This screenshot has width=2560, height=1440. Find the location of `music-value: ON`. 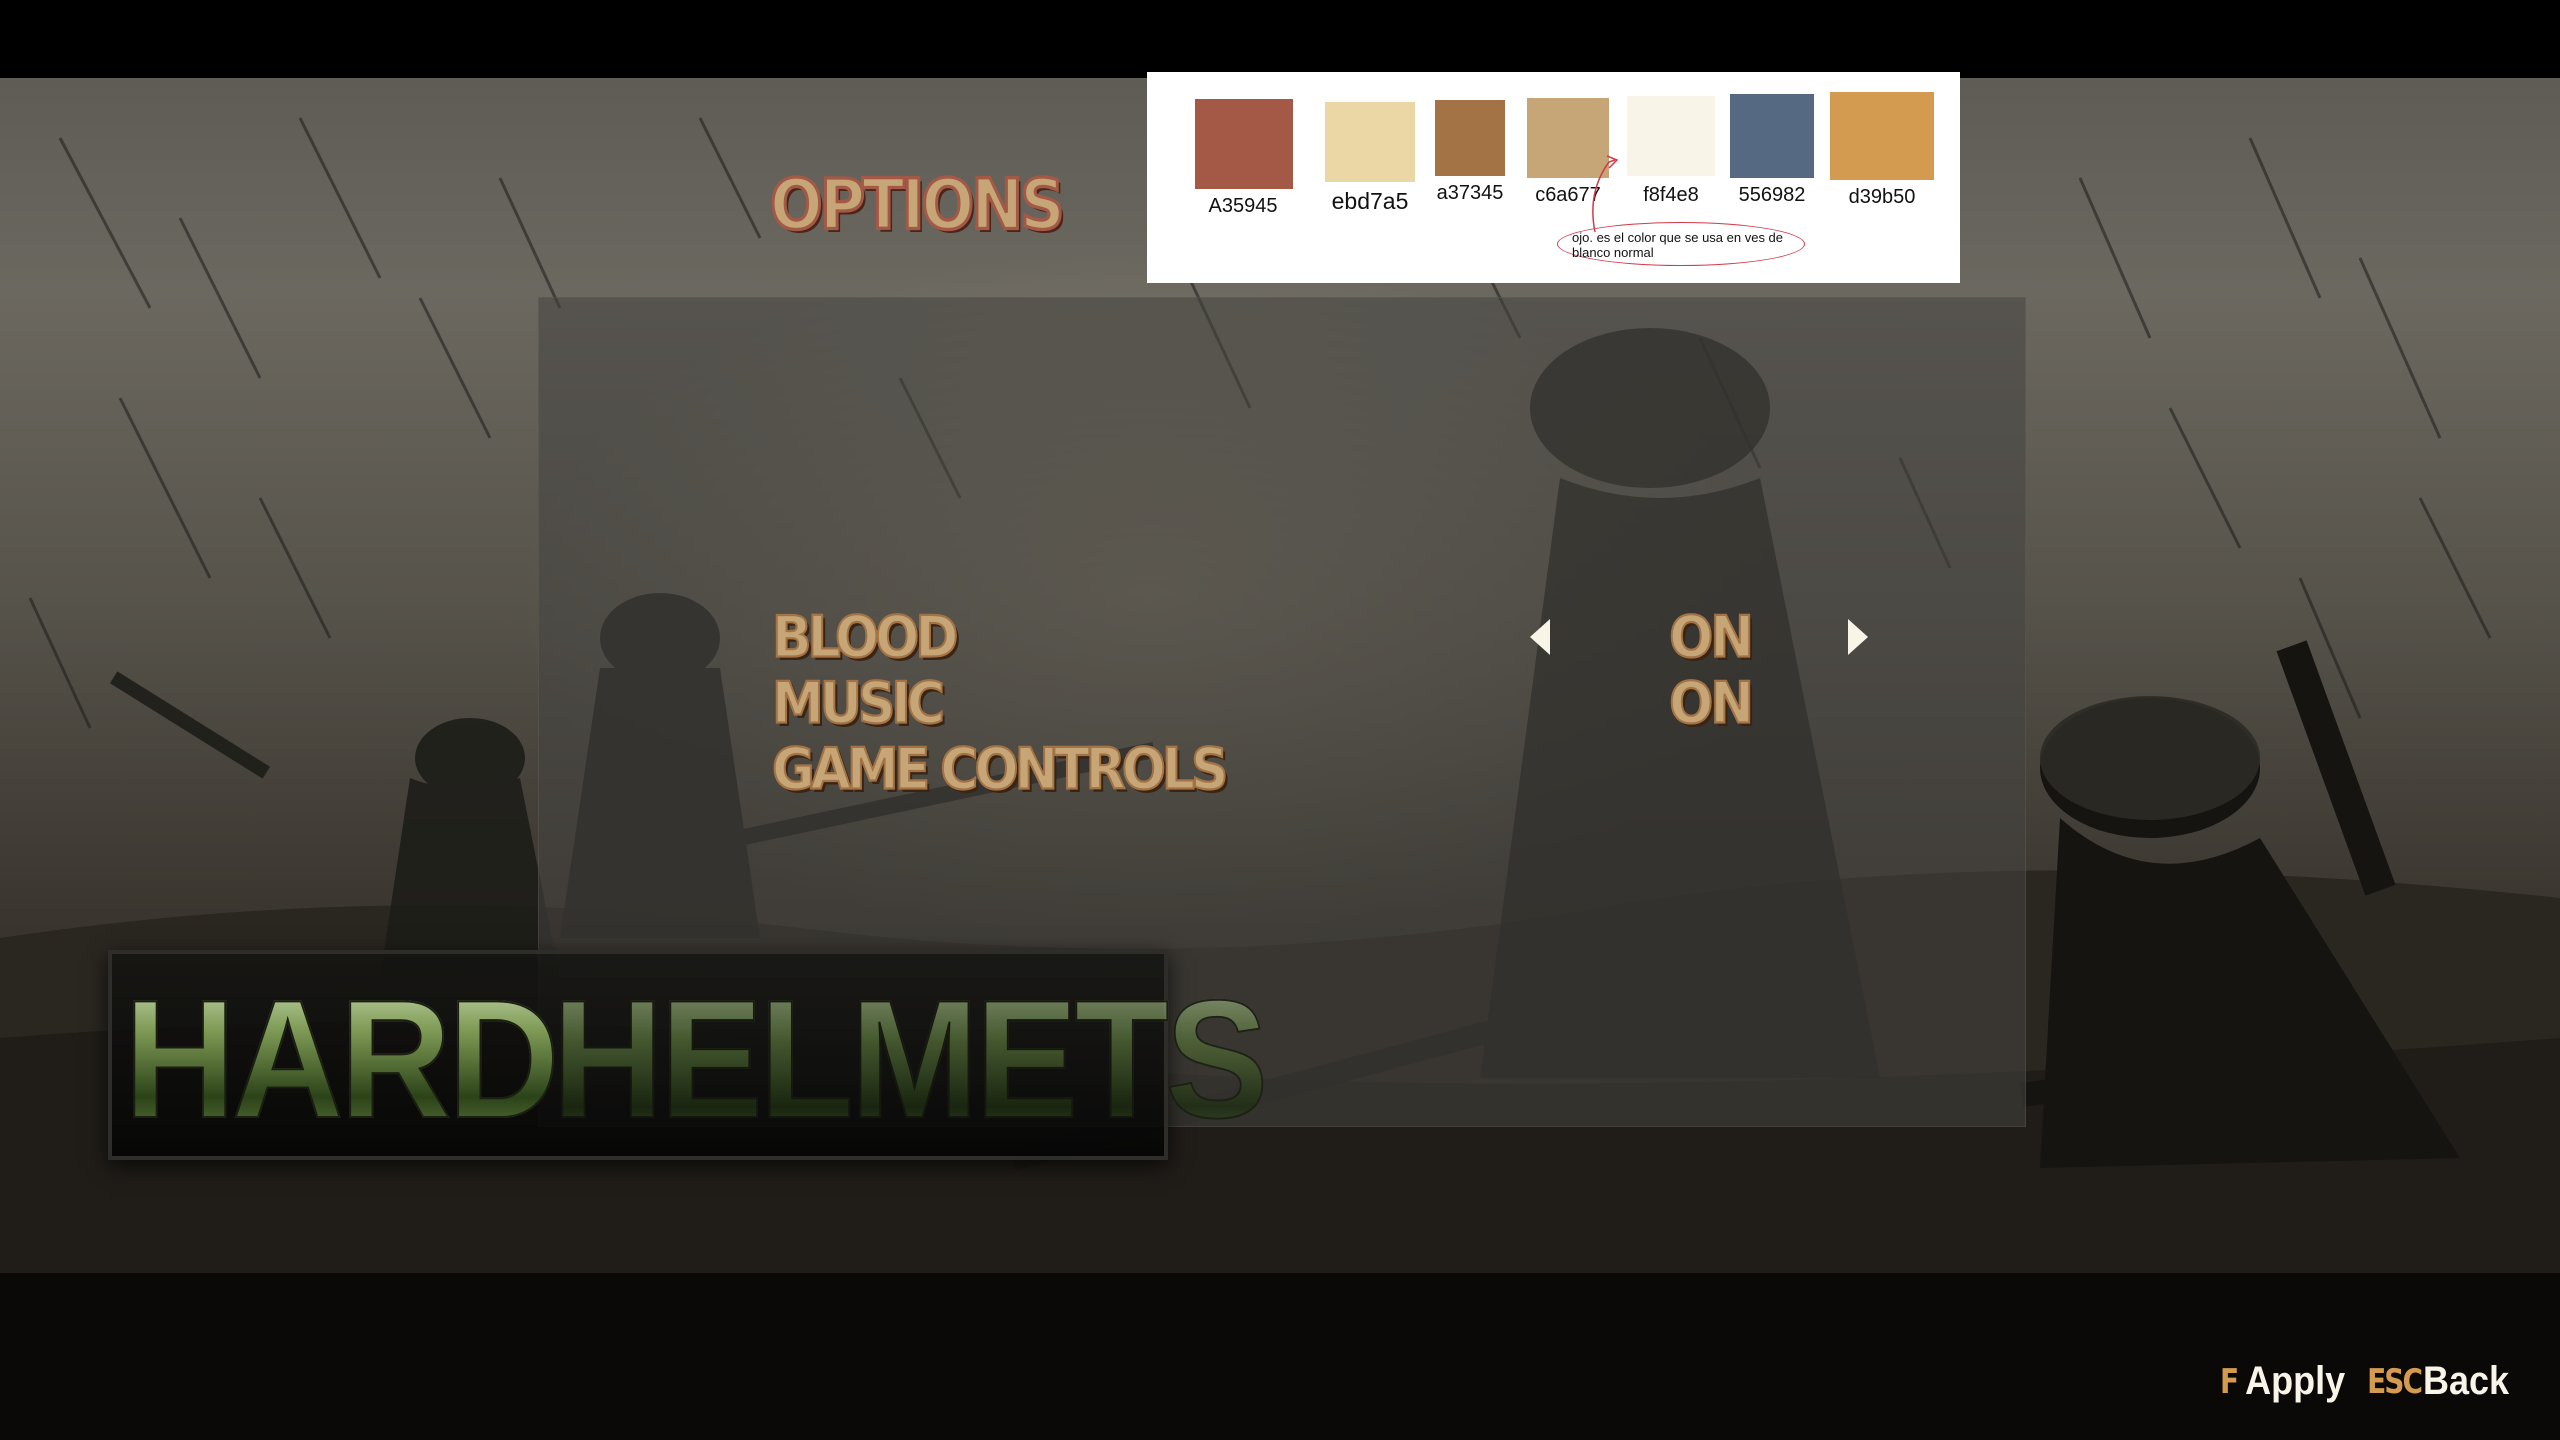

music-value: ON is located at coordinates (1710, 704).